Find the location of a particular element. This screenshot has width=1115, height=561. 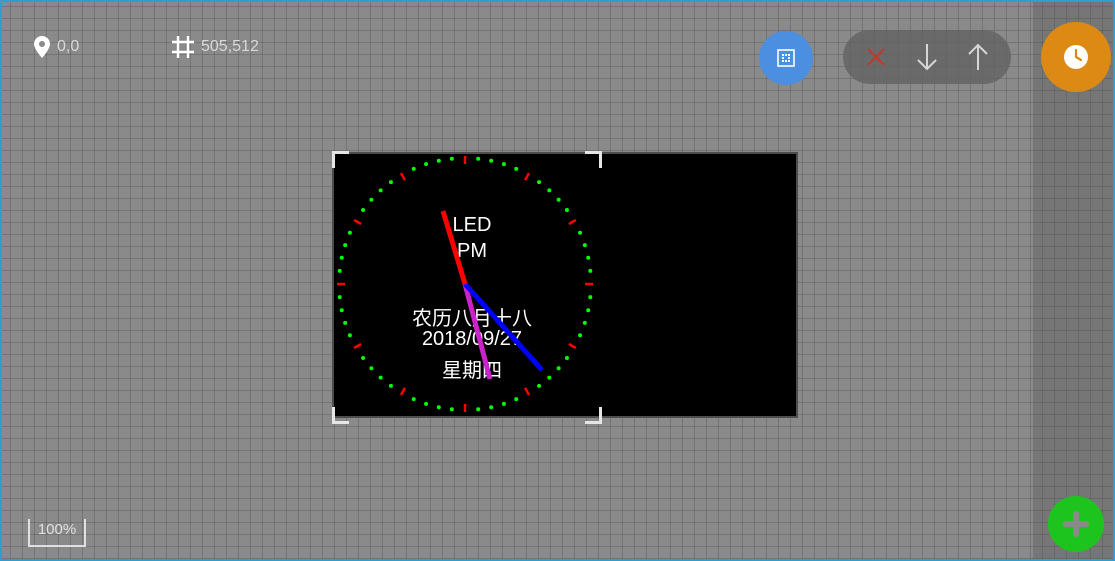

selection-handle-top-left is located at coordinates (340, 159).